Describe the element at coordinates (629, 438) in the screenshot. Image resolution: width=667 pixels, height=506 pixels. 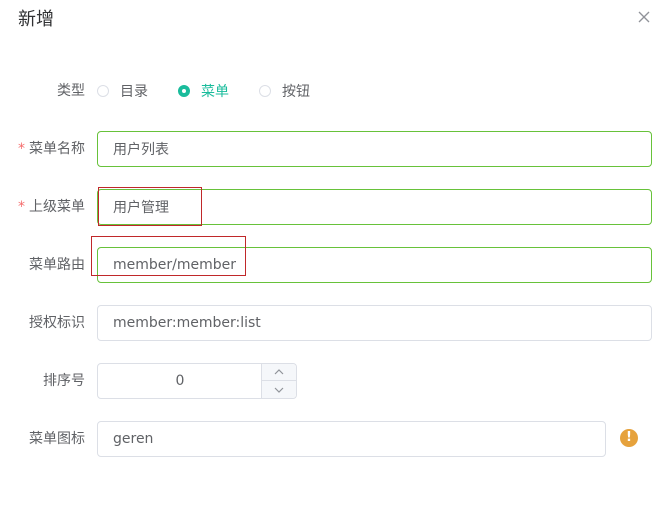
I see `warning-circle-icon: !` at that location.